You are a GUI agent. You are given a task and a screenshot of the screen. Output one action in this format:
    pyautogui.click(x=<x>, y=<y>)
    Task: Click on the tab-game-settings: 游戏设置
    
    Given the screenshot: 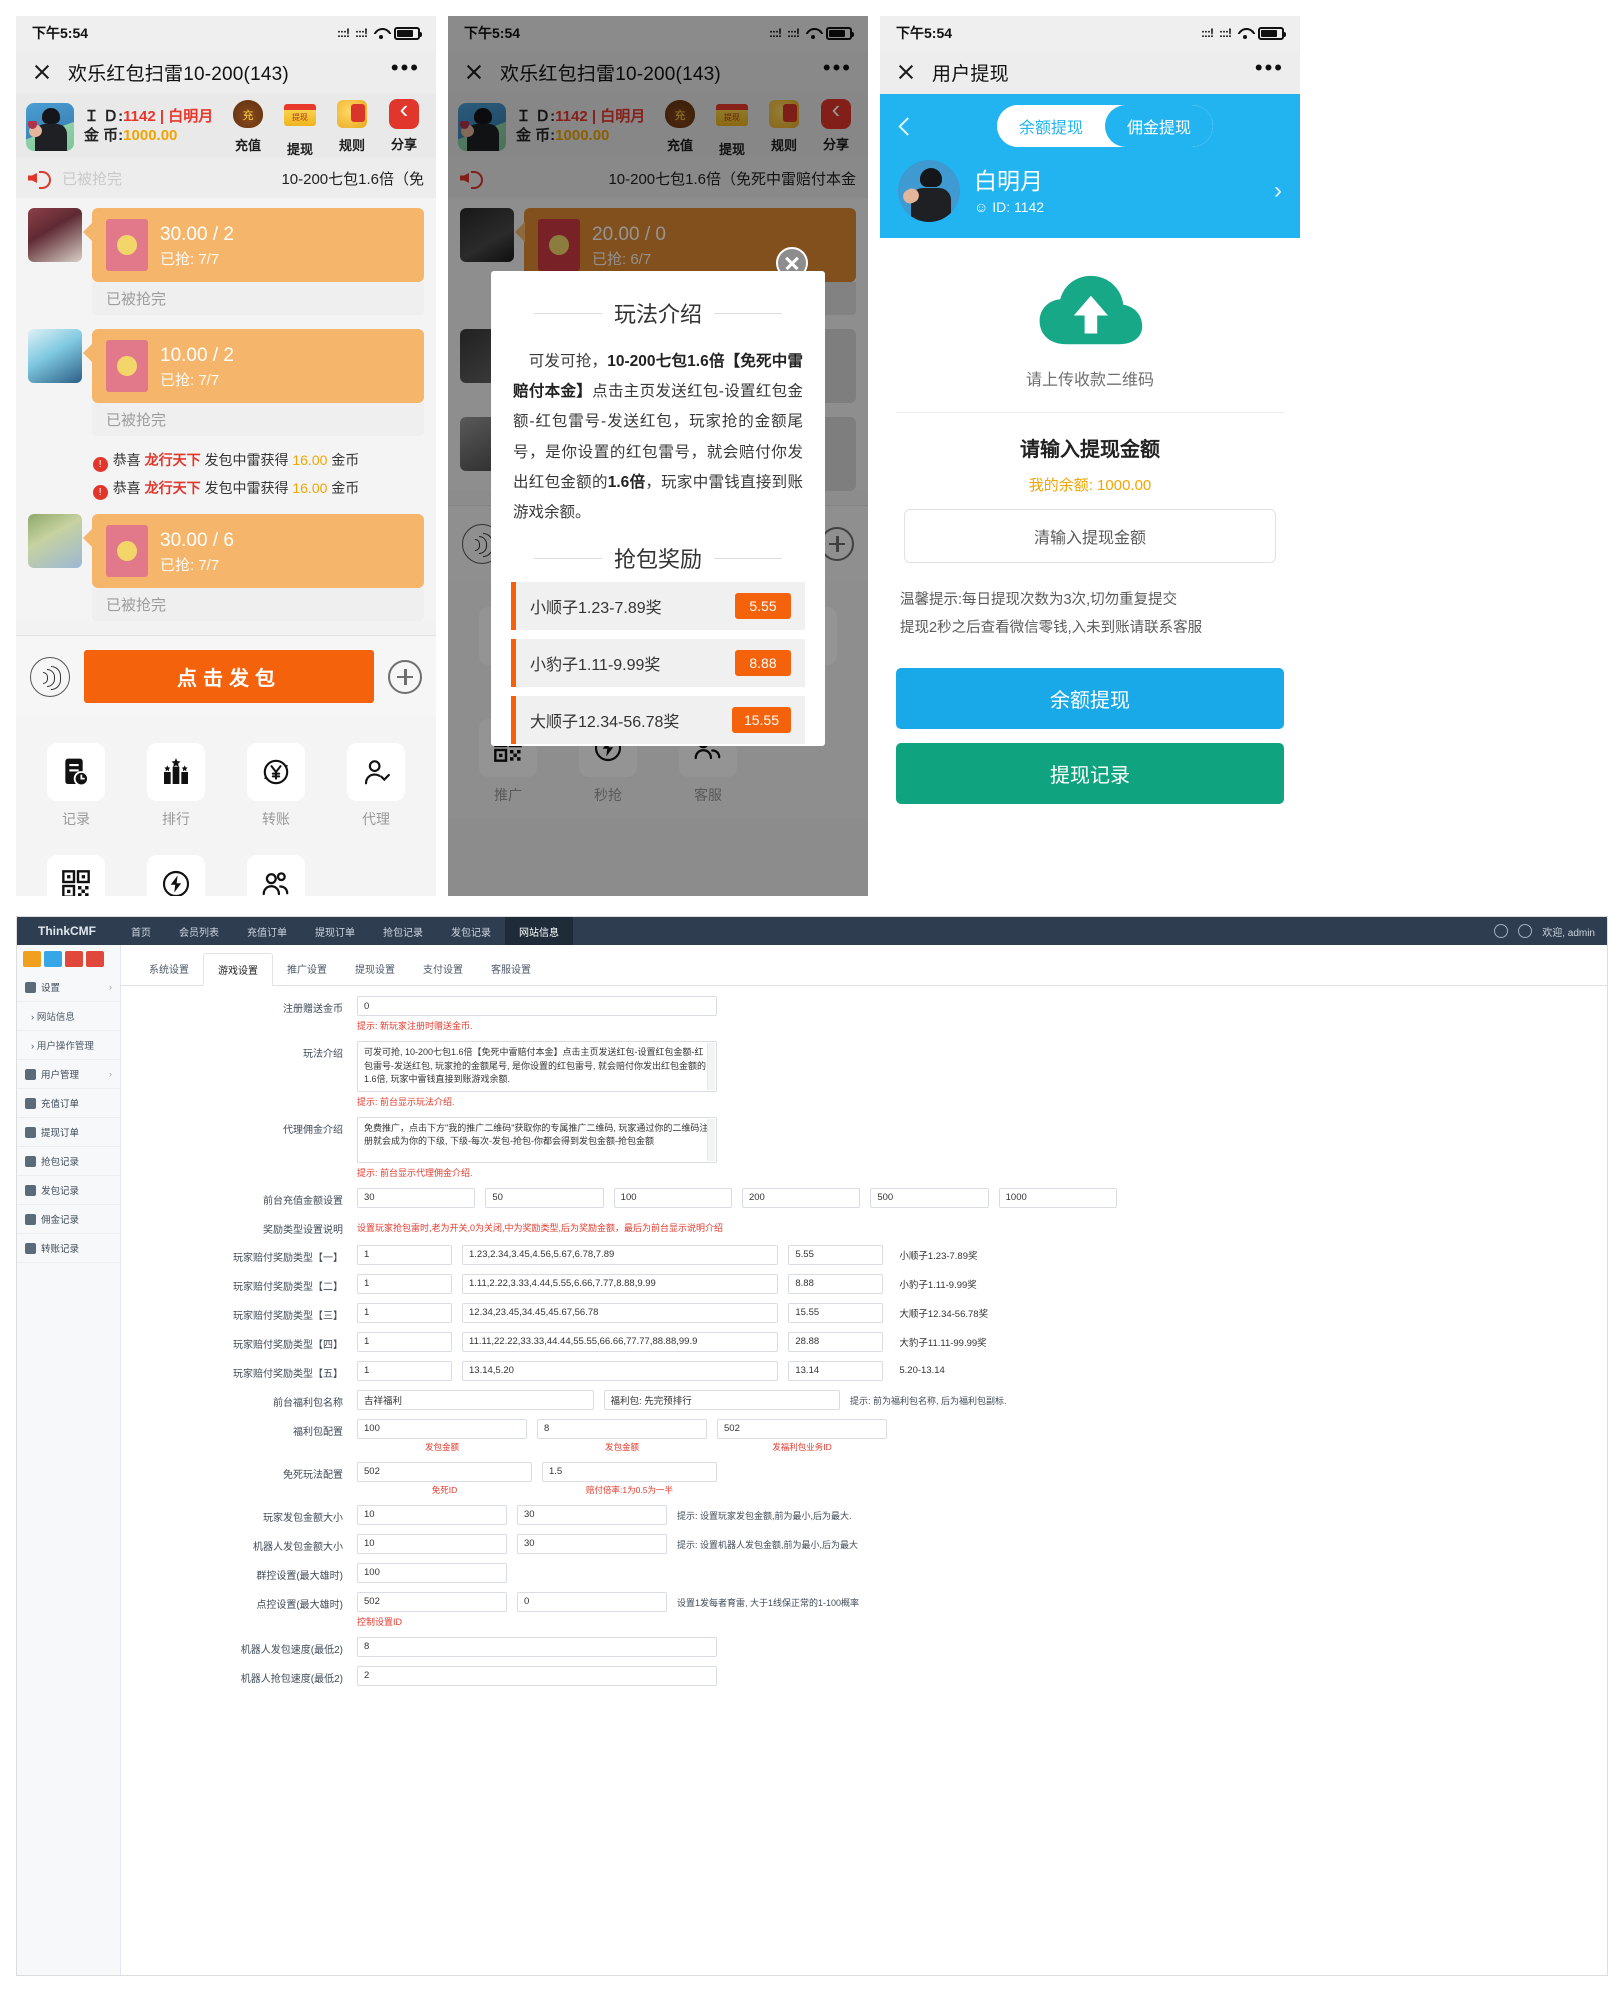 What is the action you would take?
    pyautogui.click(x=238, y=969)
    